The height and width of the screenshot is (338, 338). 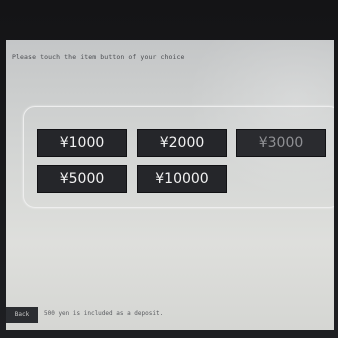 What do you see at coordinates (182, 179) in the screenshot?
I see `amount-button-10000: ¥10000` at bounding box center [182, 179].